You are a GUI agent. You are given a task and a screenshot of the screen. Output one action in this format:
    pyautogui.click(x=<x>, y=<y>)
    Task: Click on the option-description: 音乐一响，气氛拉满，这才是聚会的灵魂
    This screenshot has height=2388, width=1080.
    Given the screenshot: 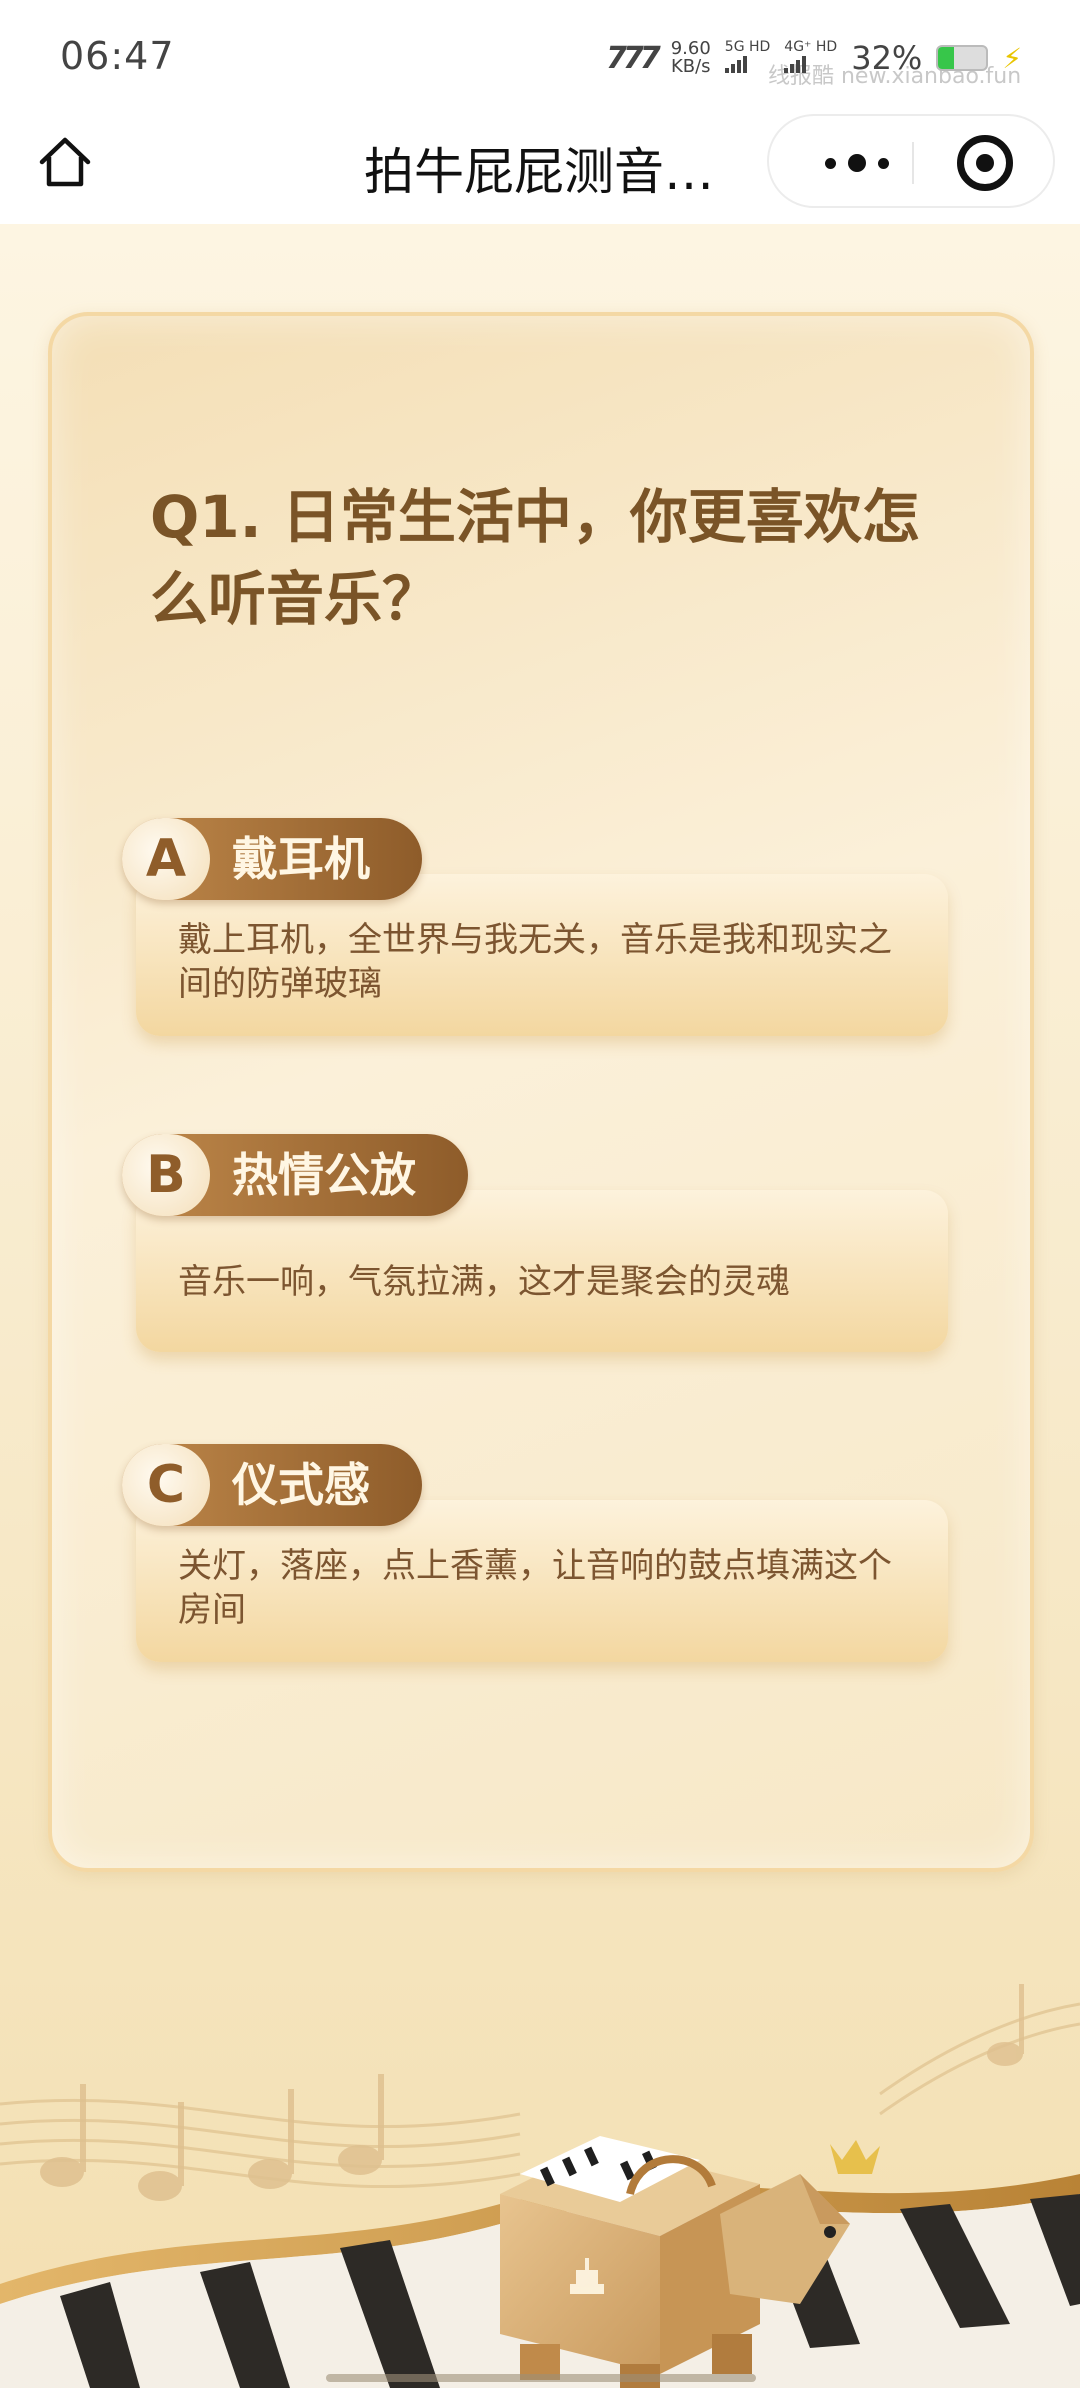 What is the action you would take?
    pyautogui.click(x=484, y=1282)
    